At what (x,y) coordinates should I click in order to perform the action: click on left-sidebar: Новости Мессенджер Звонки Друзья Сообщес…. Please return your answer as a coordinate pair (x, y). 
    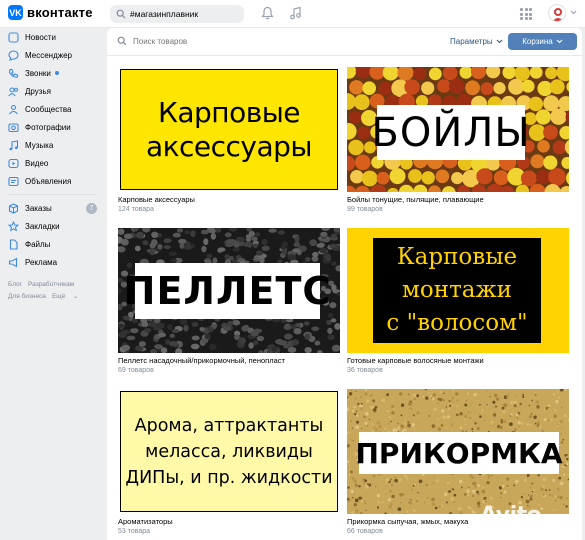
    Looking at the image, I should click on (52, 165).